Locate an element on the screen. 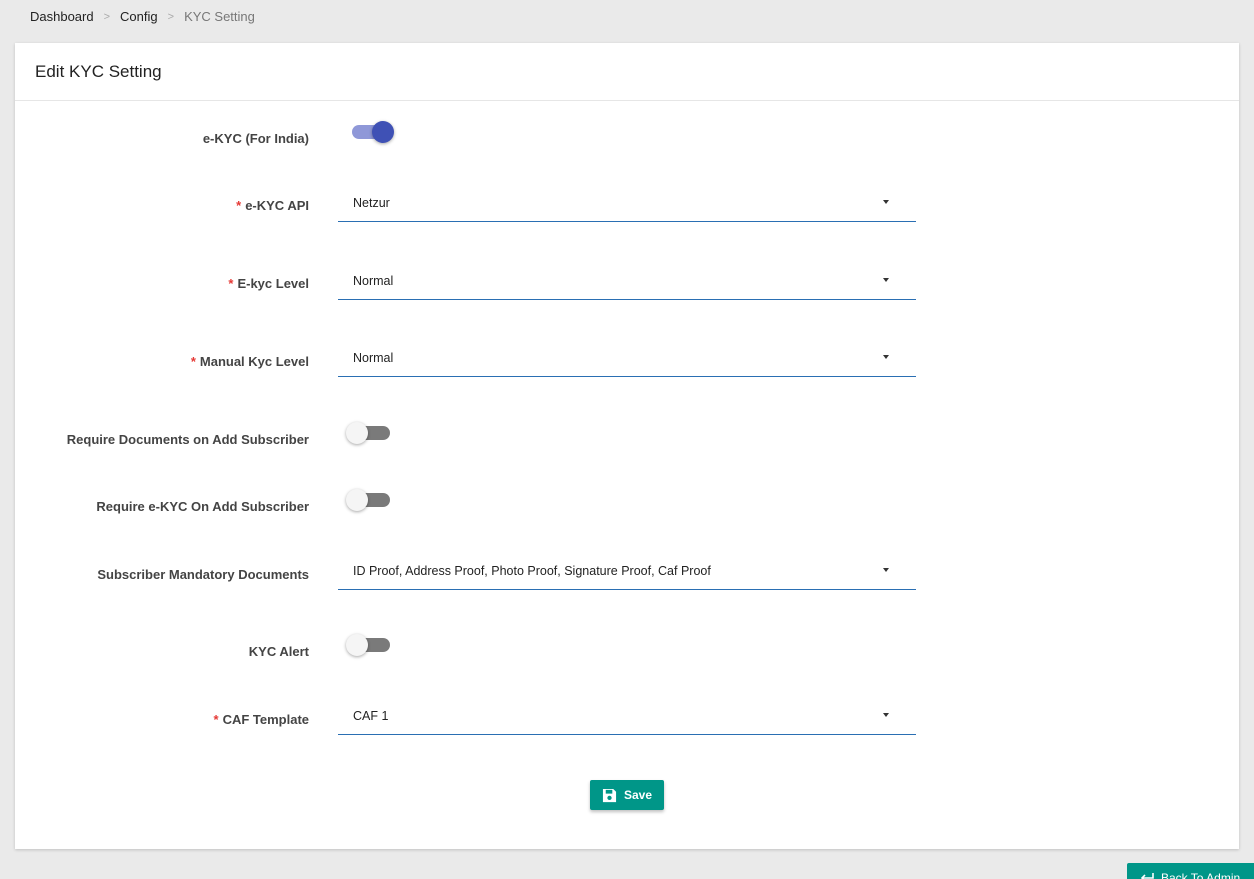 The height and width of the screenshot is (879, 1254). ekyc-level-label: * E-kyc Level is located at coordinates (268, 283).